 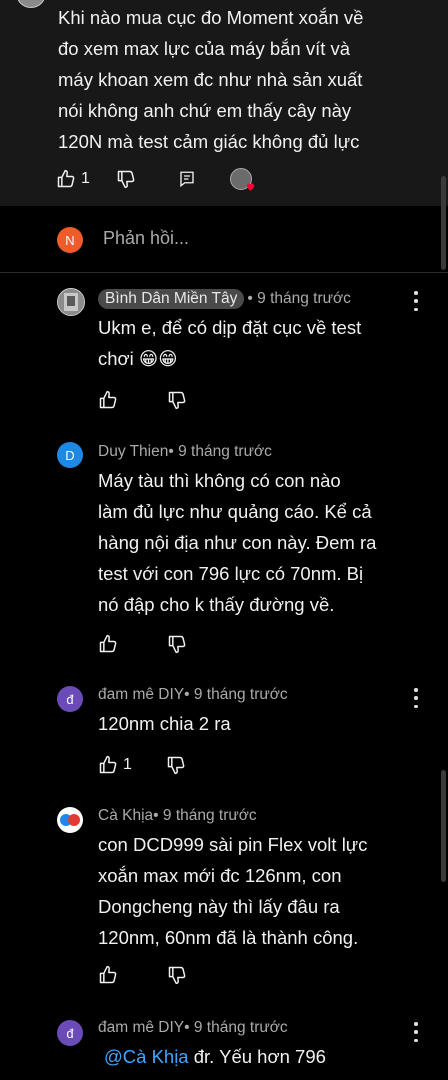 I want to click on reply-text: 120nm chia 2 ra, so click(x=258, y=723).